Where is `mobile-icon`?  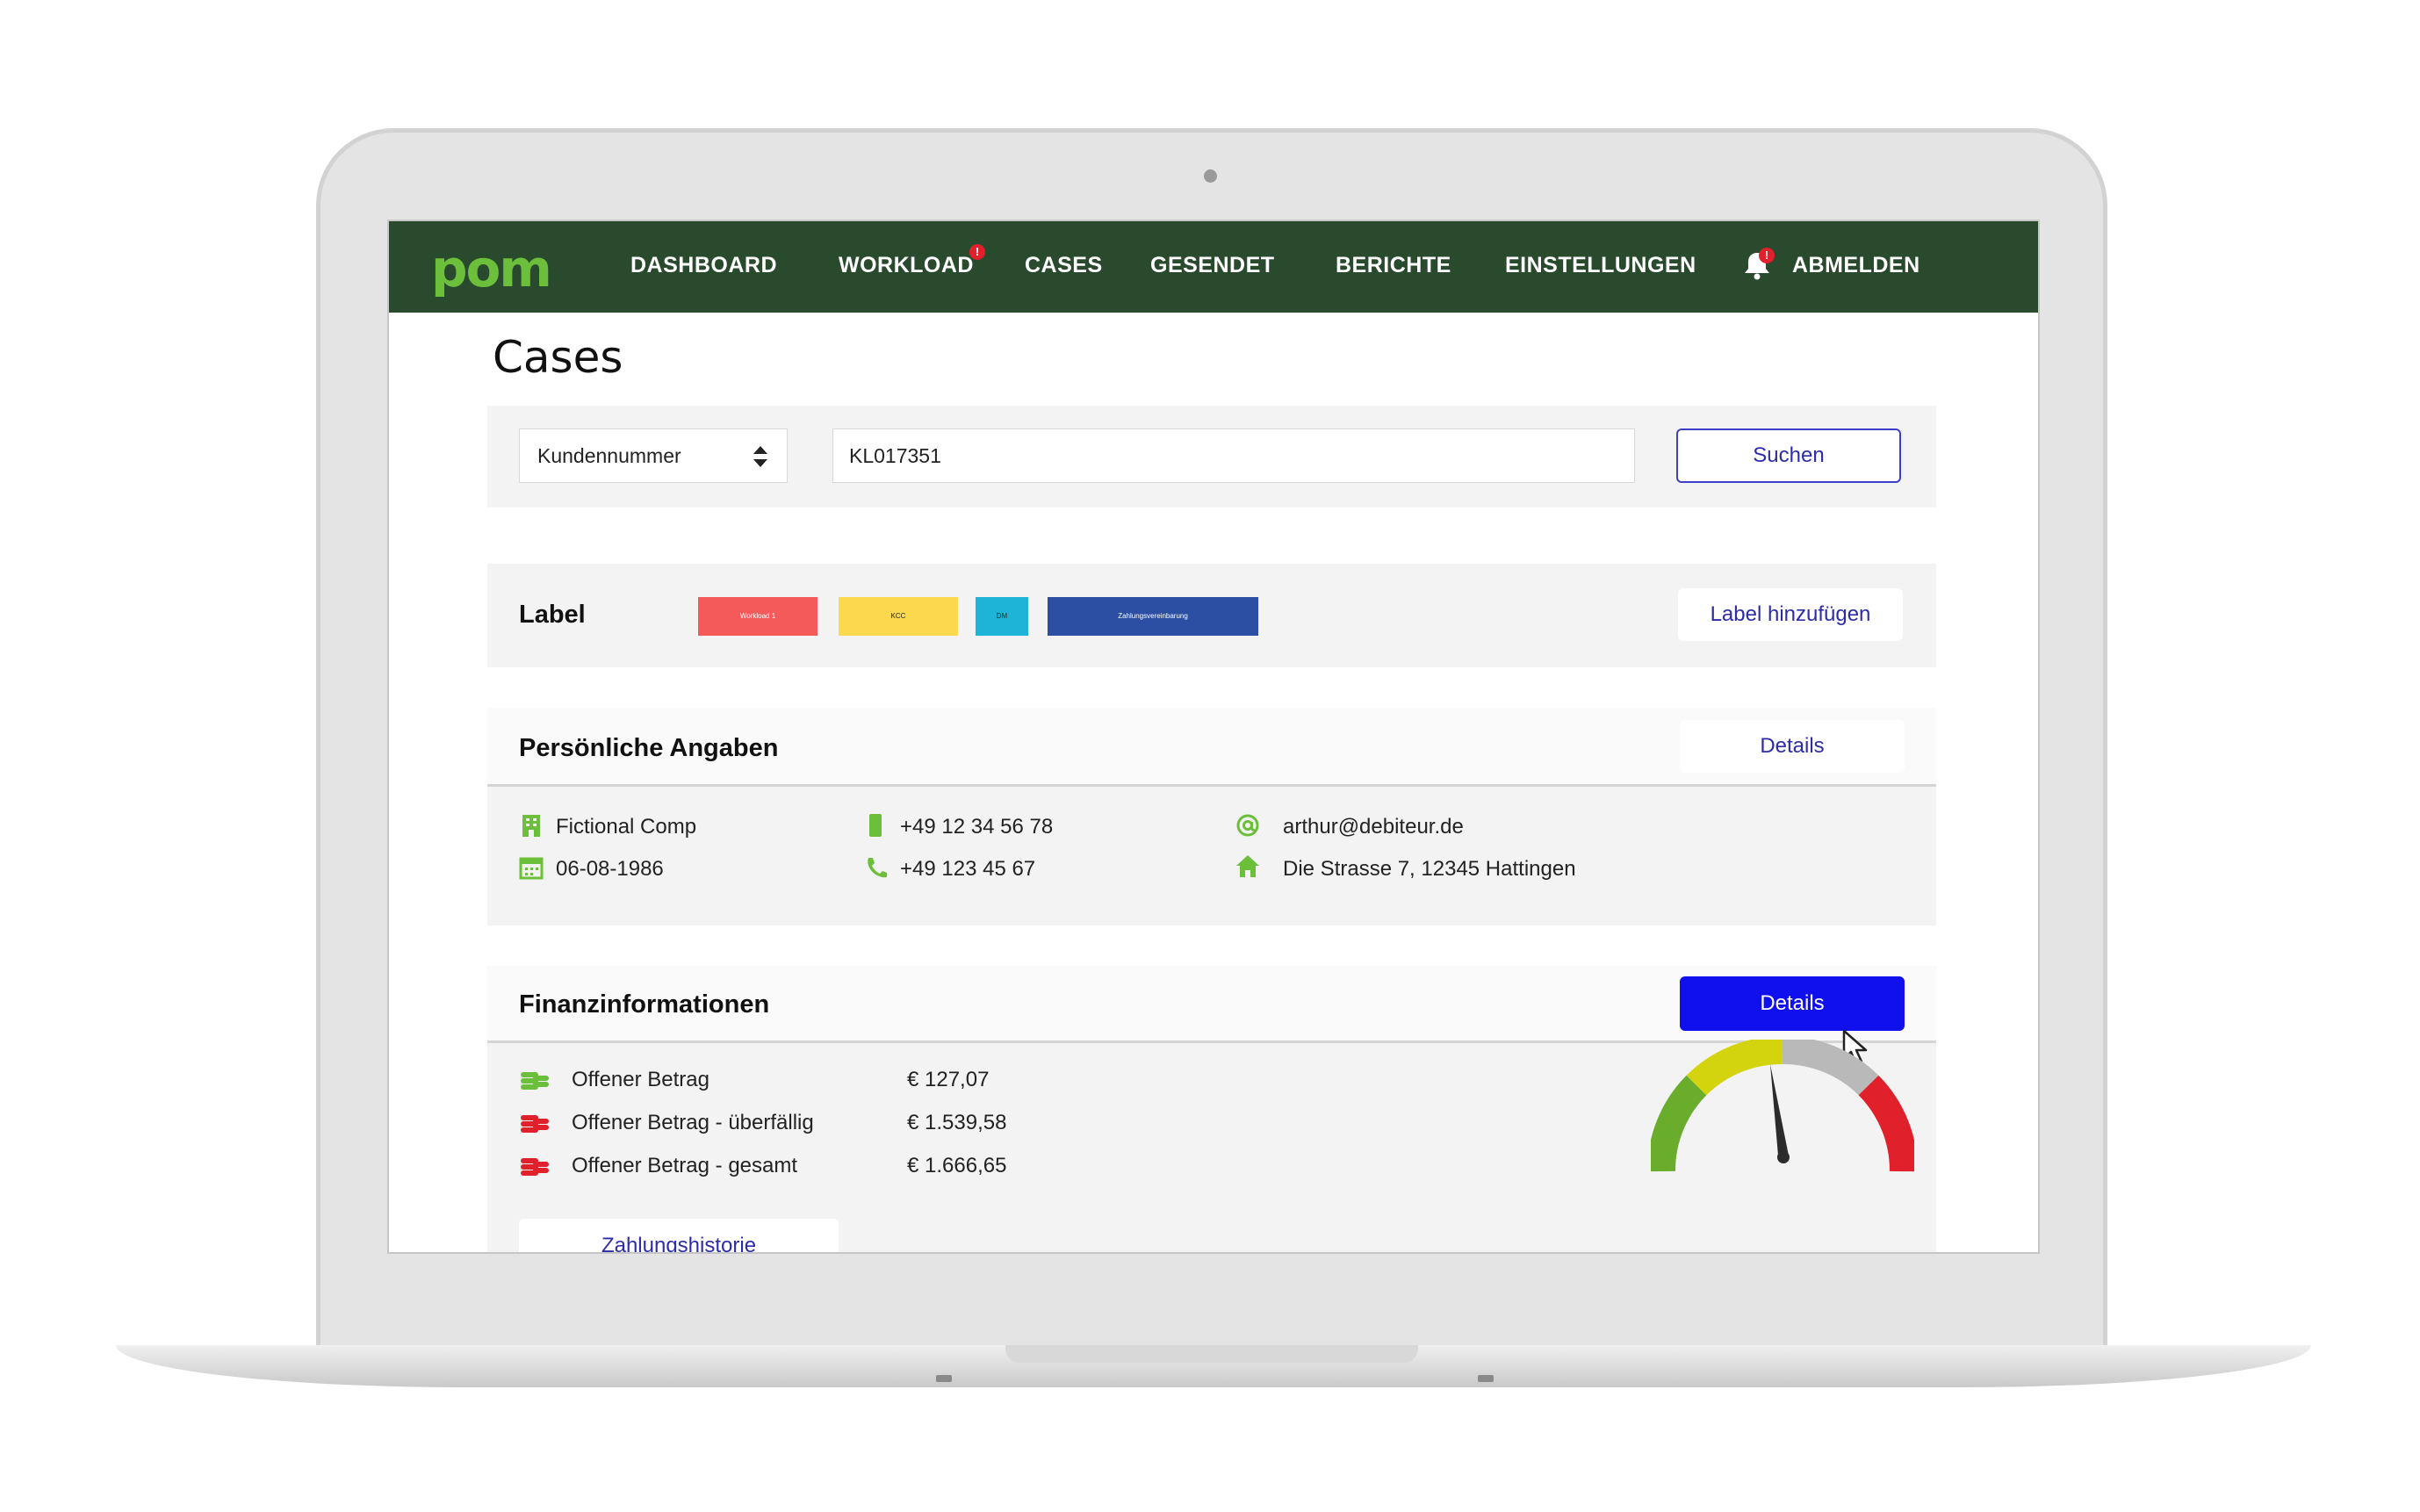 mobile-icon is located at coordinates (875, 825).